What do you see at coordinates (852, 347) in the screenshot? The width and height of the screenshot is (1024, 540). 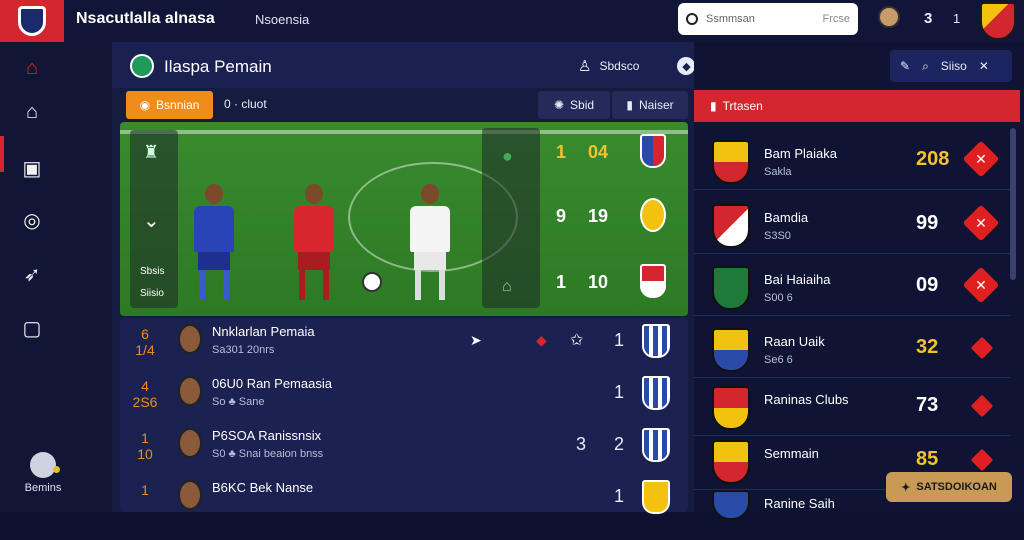 I see `list-item: Raan Uaik Se6 6 32` at bounding box center [852, 347].